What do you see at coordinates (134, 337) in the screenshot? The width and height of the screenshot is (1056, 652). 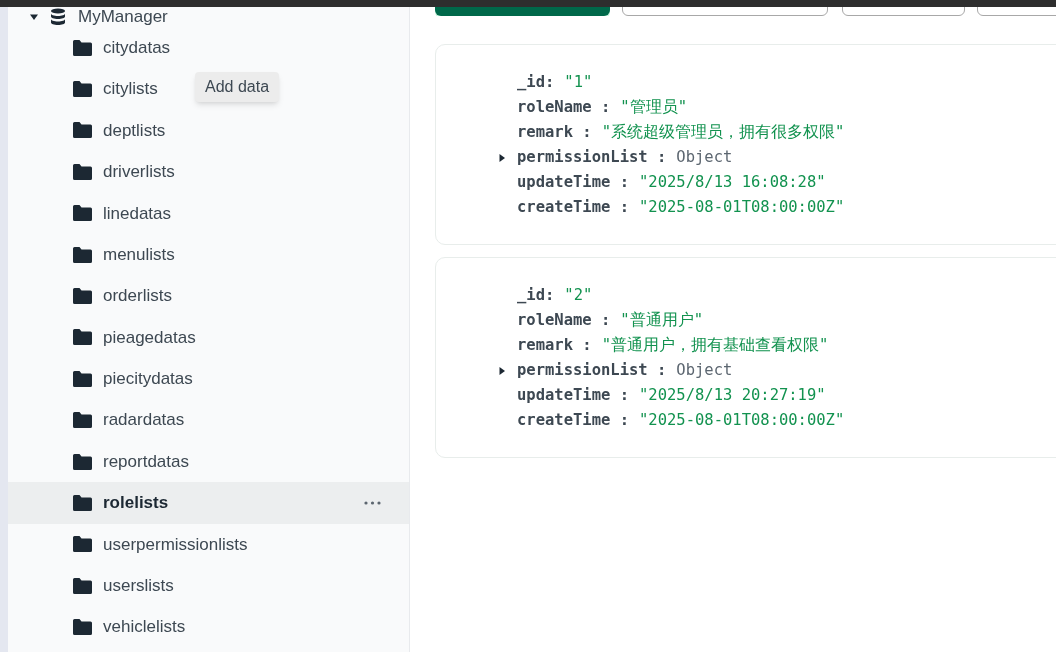 I see `collection-item: pieagedatas` at bounding box center [134, 337].